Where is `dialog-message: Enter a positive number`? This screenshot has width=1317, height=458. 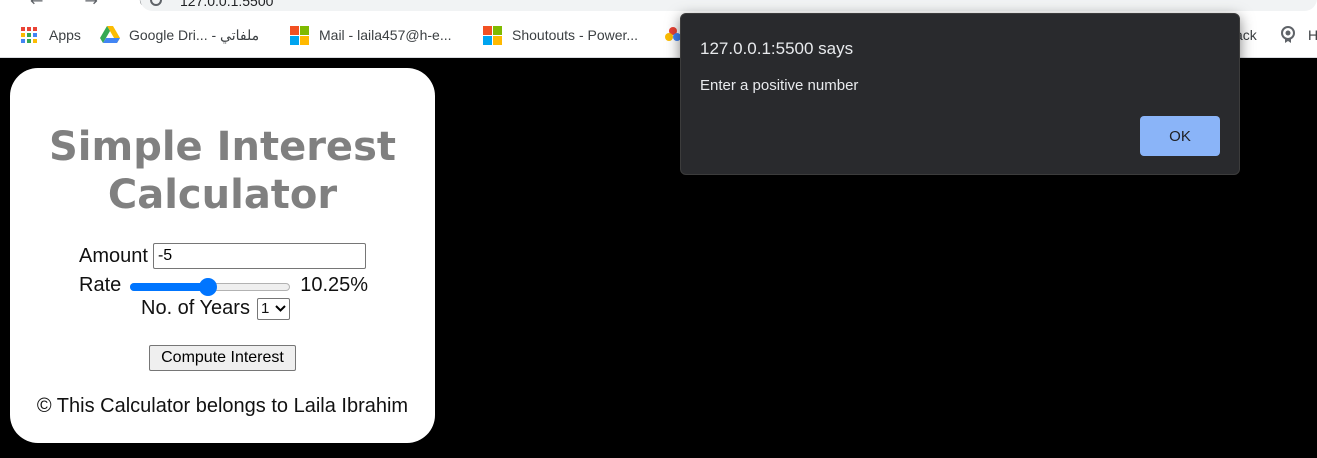 dialog-message: Enter a positive number is located at coordinates (779, 85).